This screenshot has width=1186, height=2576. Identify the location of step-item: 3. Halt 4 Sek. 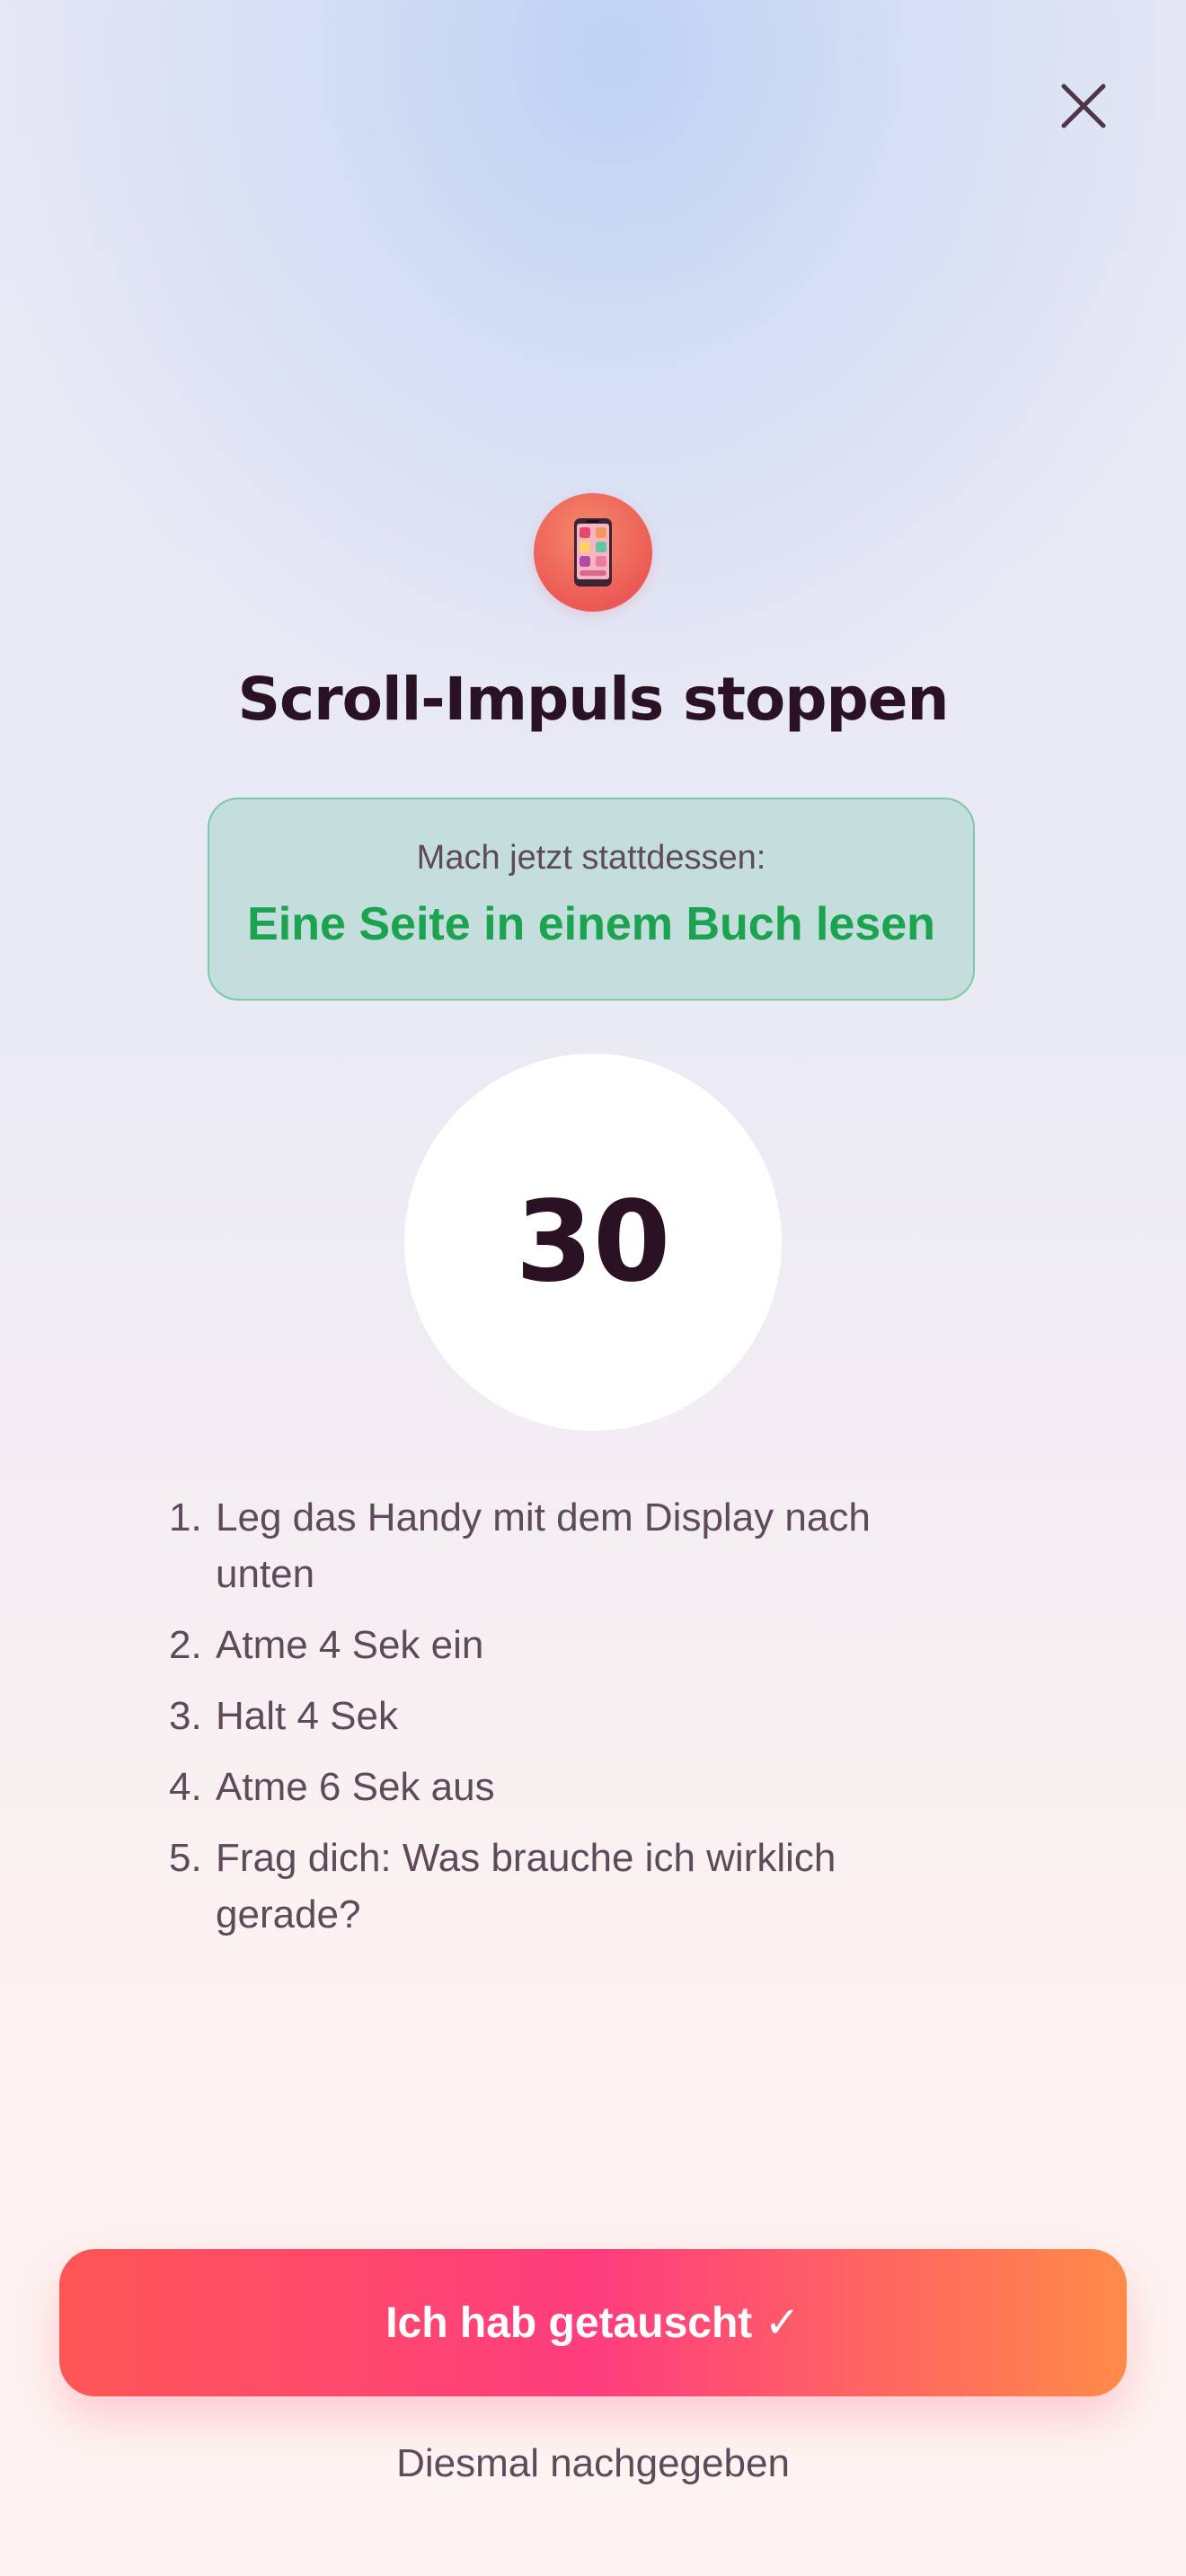
(609, 1716).